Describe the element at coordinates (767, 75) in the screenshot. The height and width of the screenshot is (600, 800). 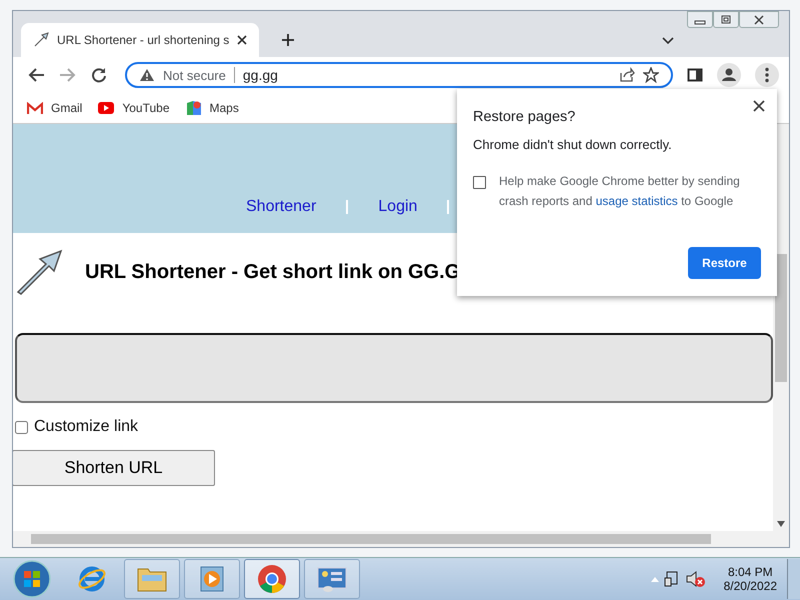
I see `menu-icon` at that location.